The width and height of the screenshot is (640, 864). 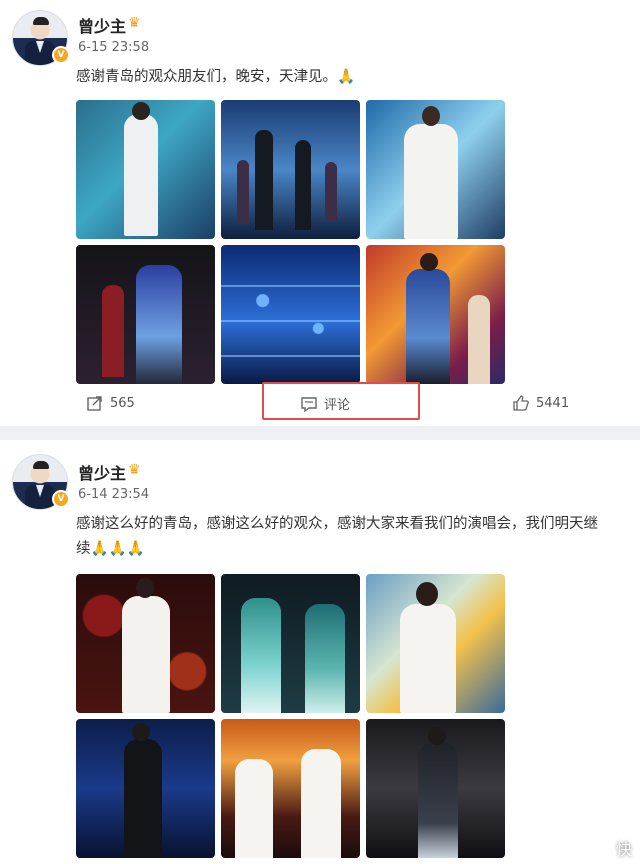 What do you see at coordinates (341, 401) in the screenshot?
I see `highlight-box` at bounding box center [341, 401].